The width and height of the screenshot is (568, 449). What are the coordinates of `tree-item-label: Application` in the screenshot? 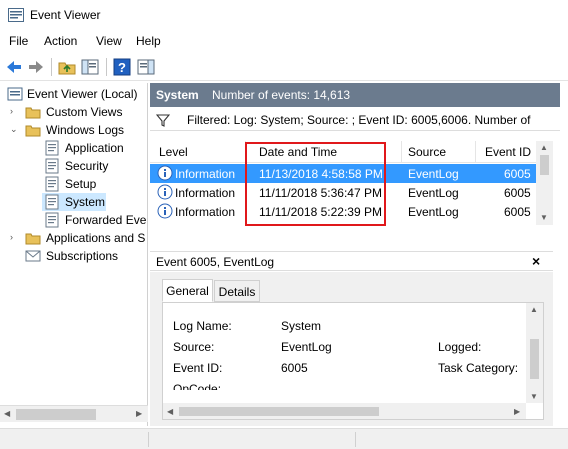 It's located at (94, 148).